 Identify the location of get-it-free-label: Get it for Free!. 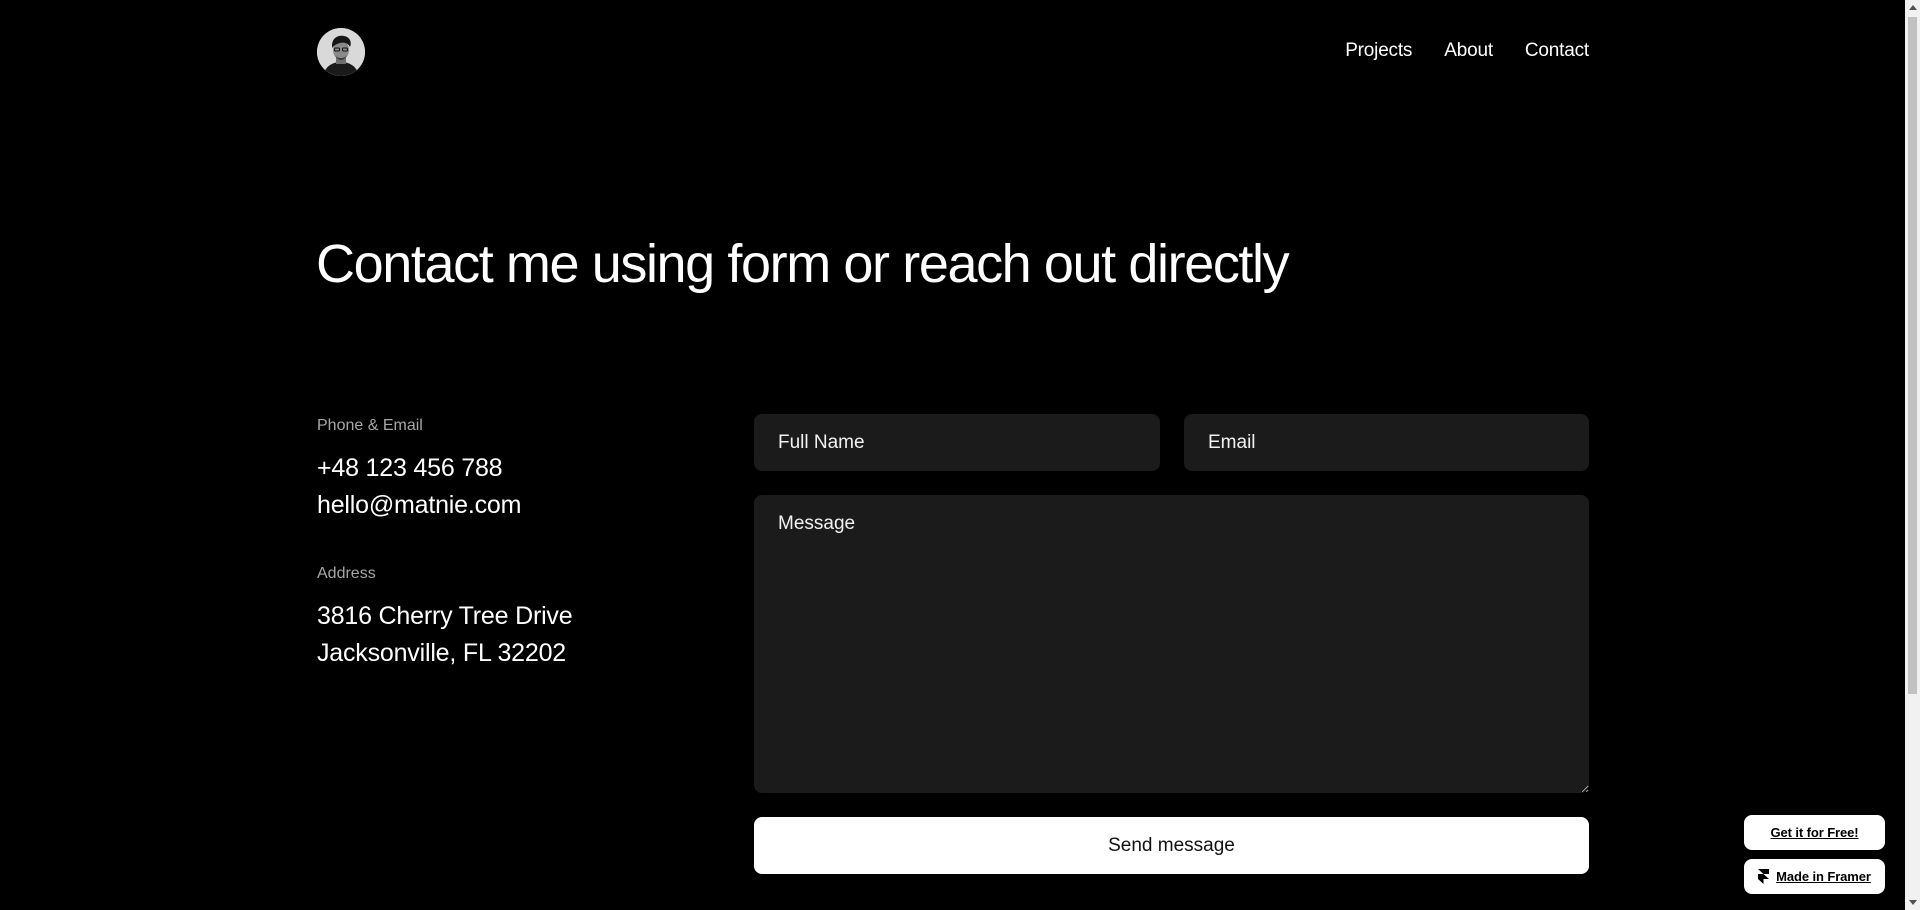
(1814, 832).